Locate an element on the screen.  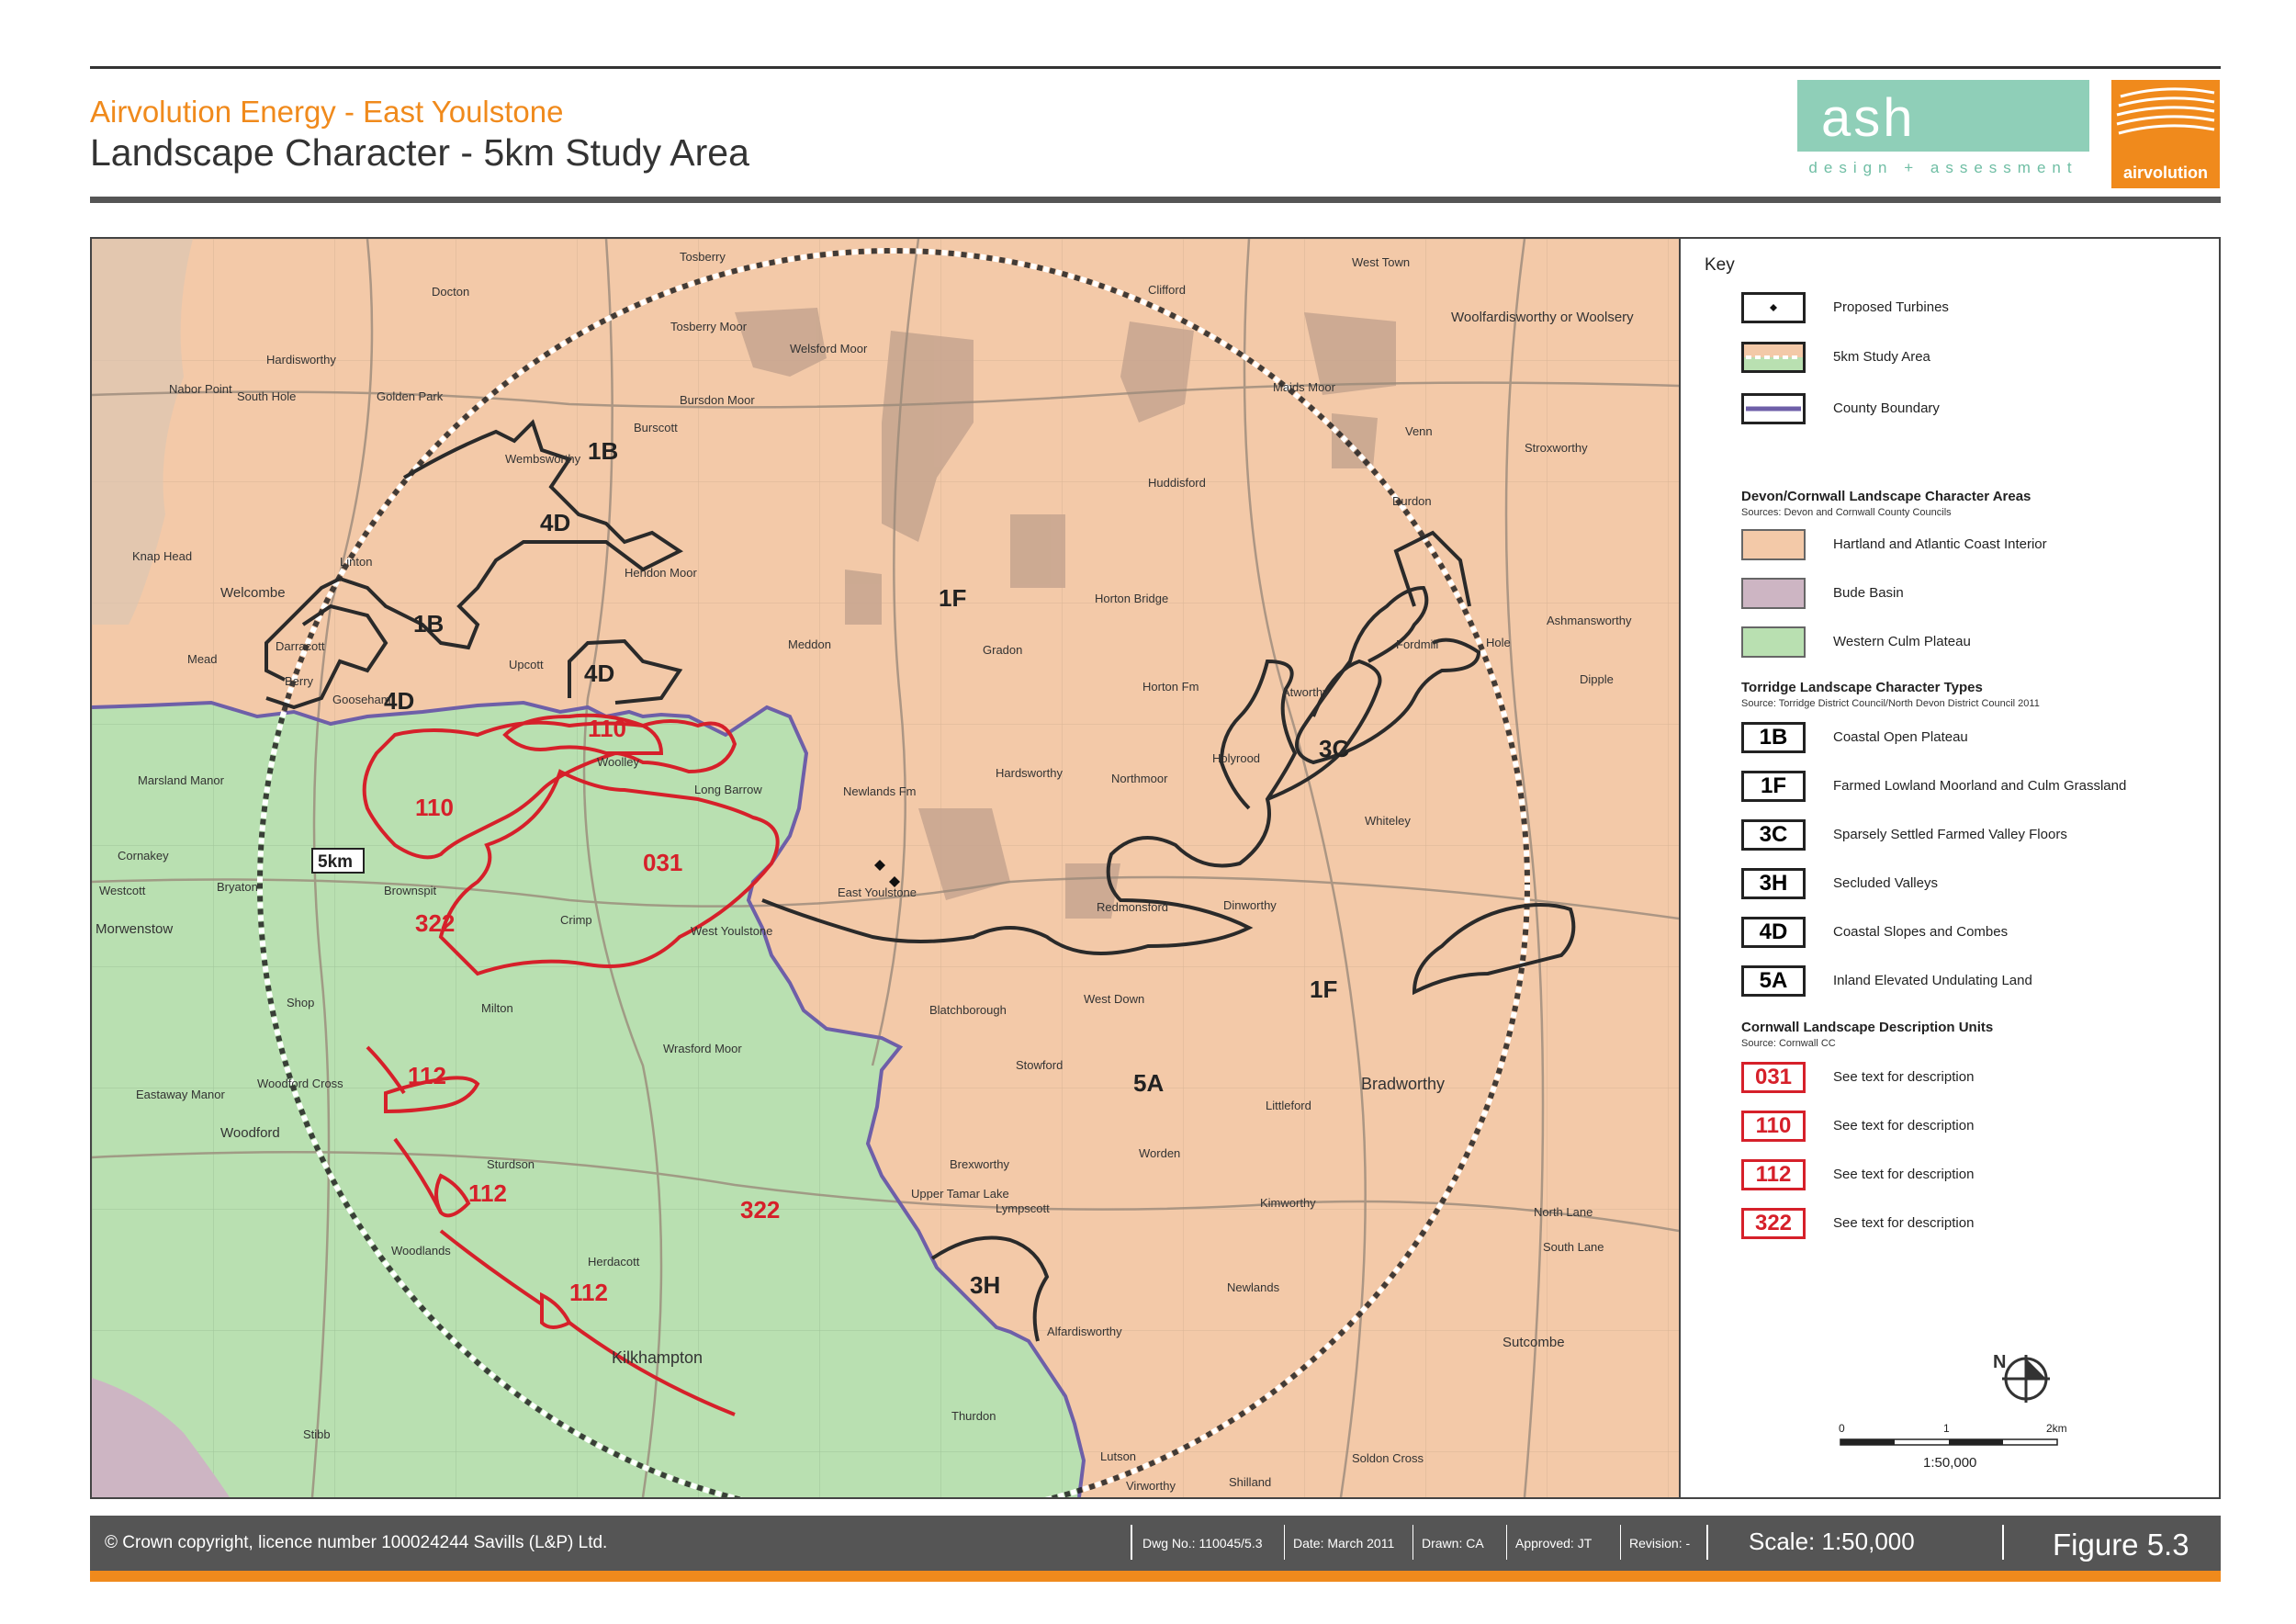
ldu-label-112-a: 112 is located at coordinates (427, 1075).